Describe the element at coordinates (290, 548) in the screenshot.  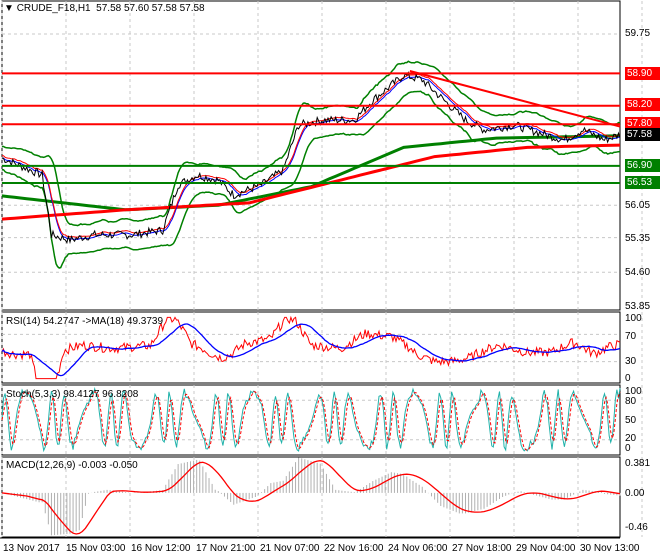
I see `time-tick: 21 Nov 07:00` at that location.